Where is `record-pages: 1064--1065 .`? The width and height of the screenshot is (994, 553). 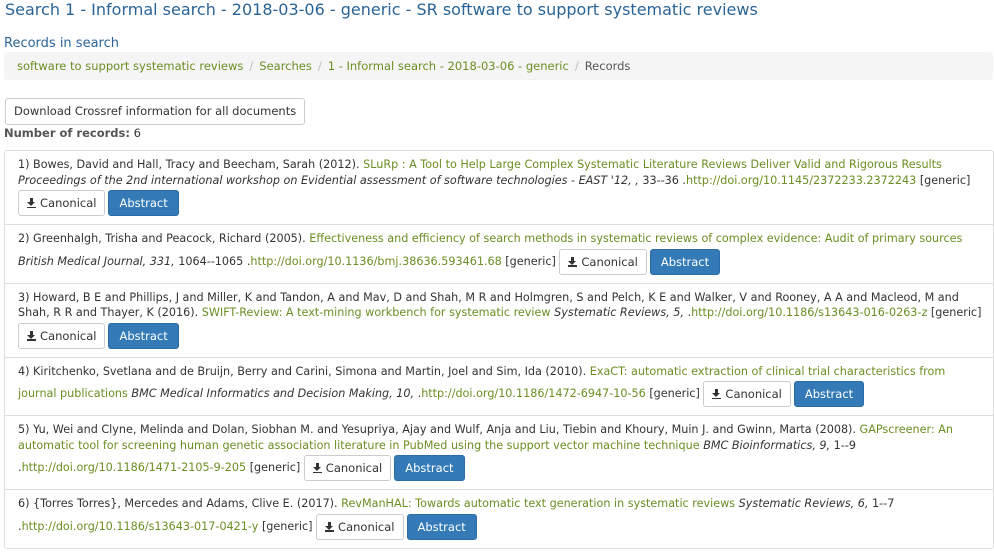
record-pages: 1064--1065 . is located at coordinates (214, 261).